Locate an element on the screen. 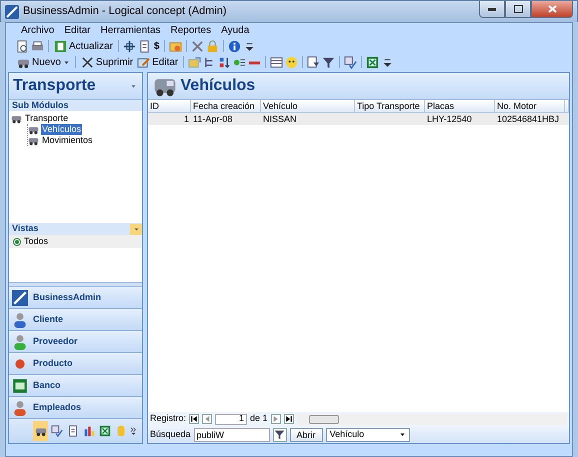 This screenshot has height=457, width=578. column-header: Placas is located at coordinates (460, 106).